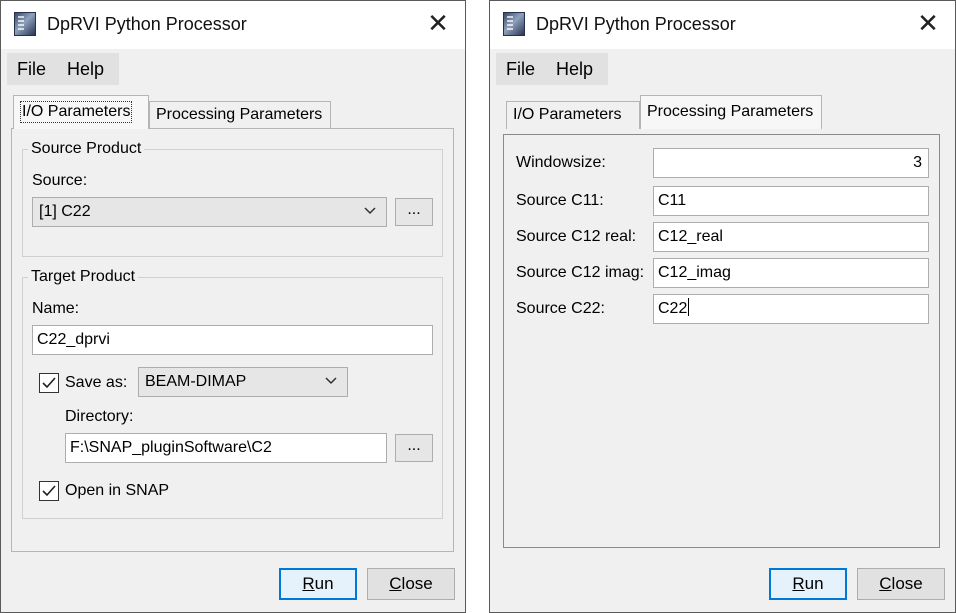  I want to click on param-label-windowsize: Windowsize:, so click(561, 162).